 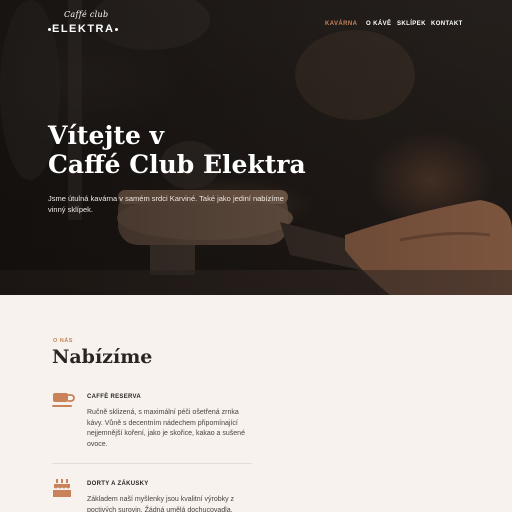 I want to click on hero-title-line2: Caffé Club Elektra, so click(x=177, y=164).